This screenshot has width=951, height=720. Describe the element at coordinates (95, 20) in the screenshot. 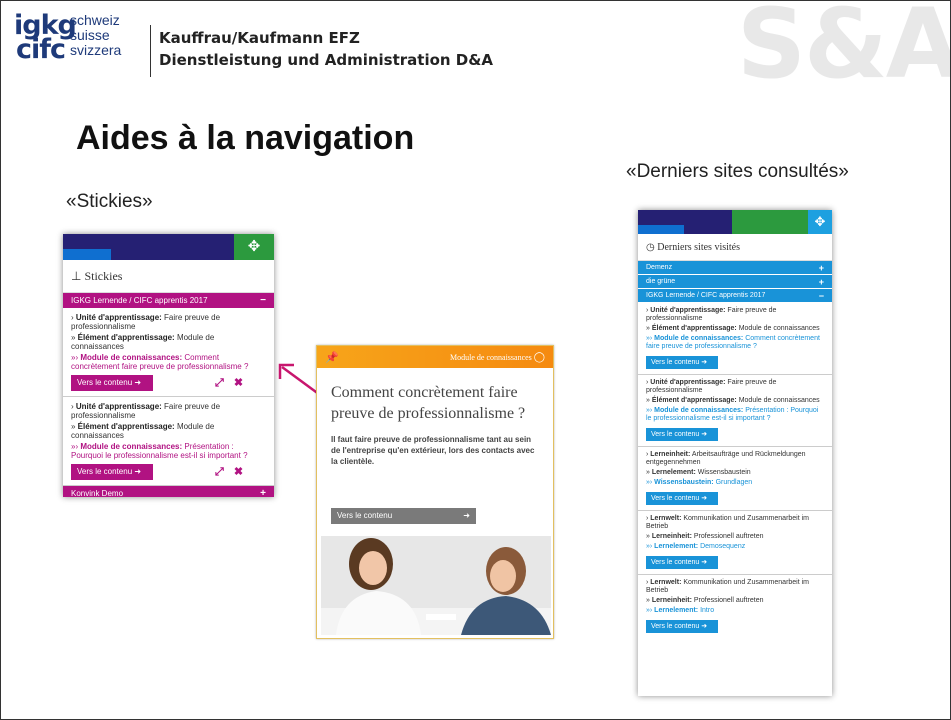

I see `logo-lang-de: schweiz` at that location.